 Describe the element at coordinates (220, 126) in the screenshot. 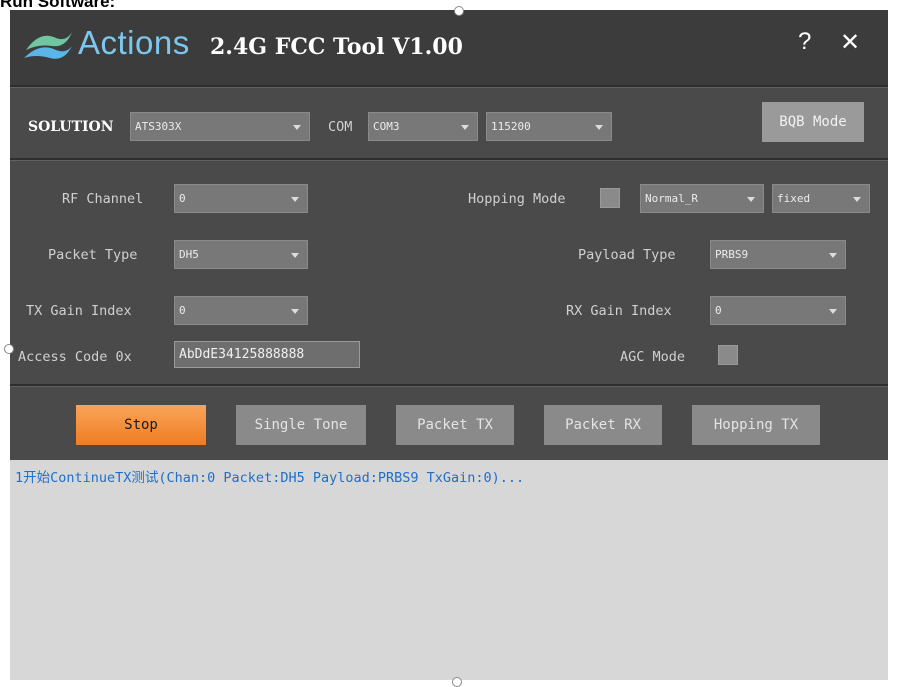

I see `solution-select: ATS303X` at that location.